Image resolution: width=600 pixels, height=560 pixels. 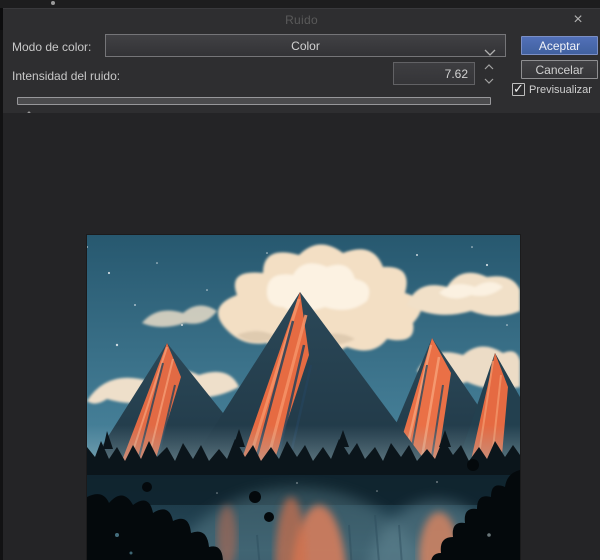 I want to click on chevron-up-icon, so click(x=489, y=67).